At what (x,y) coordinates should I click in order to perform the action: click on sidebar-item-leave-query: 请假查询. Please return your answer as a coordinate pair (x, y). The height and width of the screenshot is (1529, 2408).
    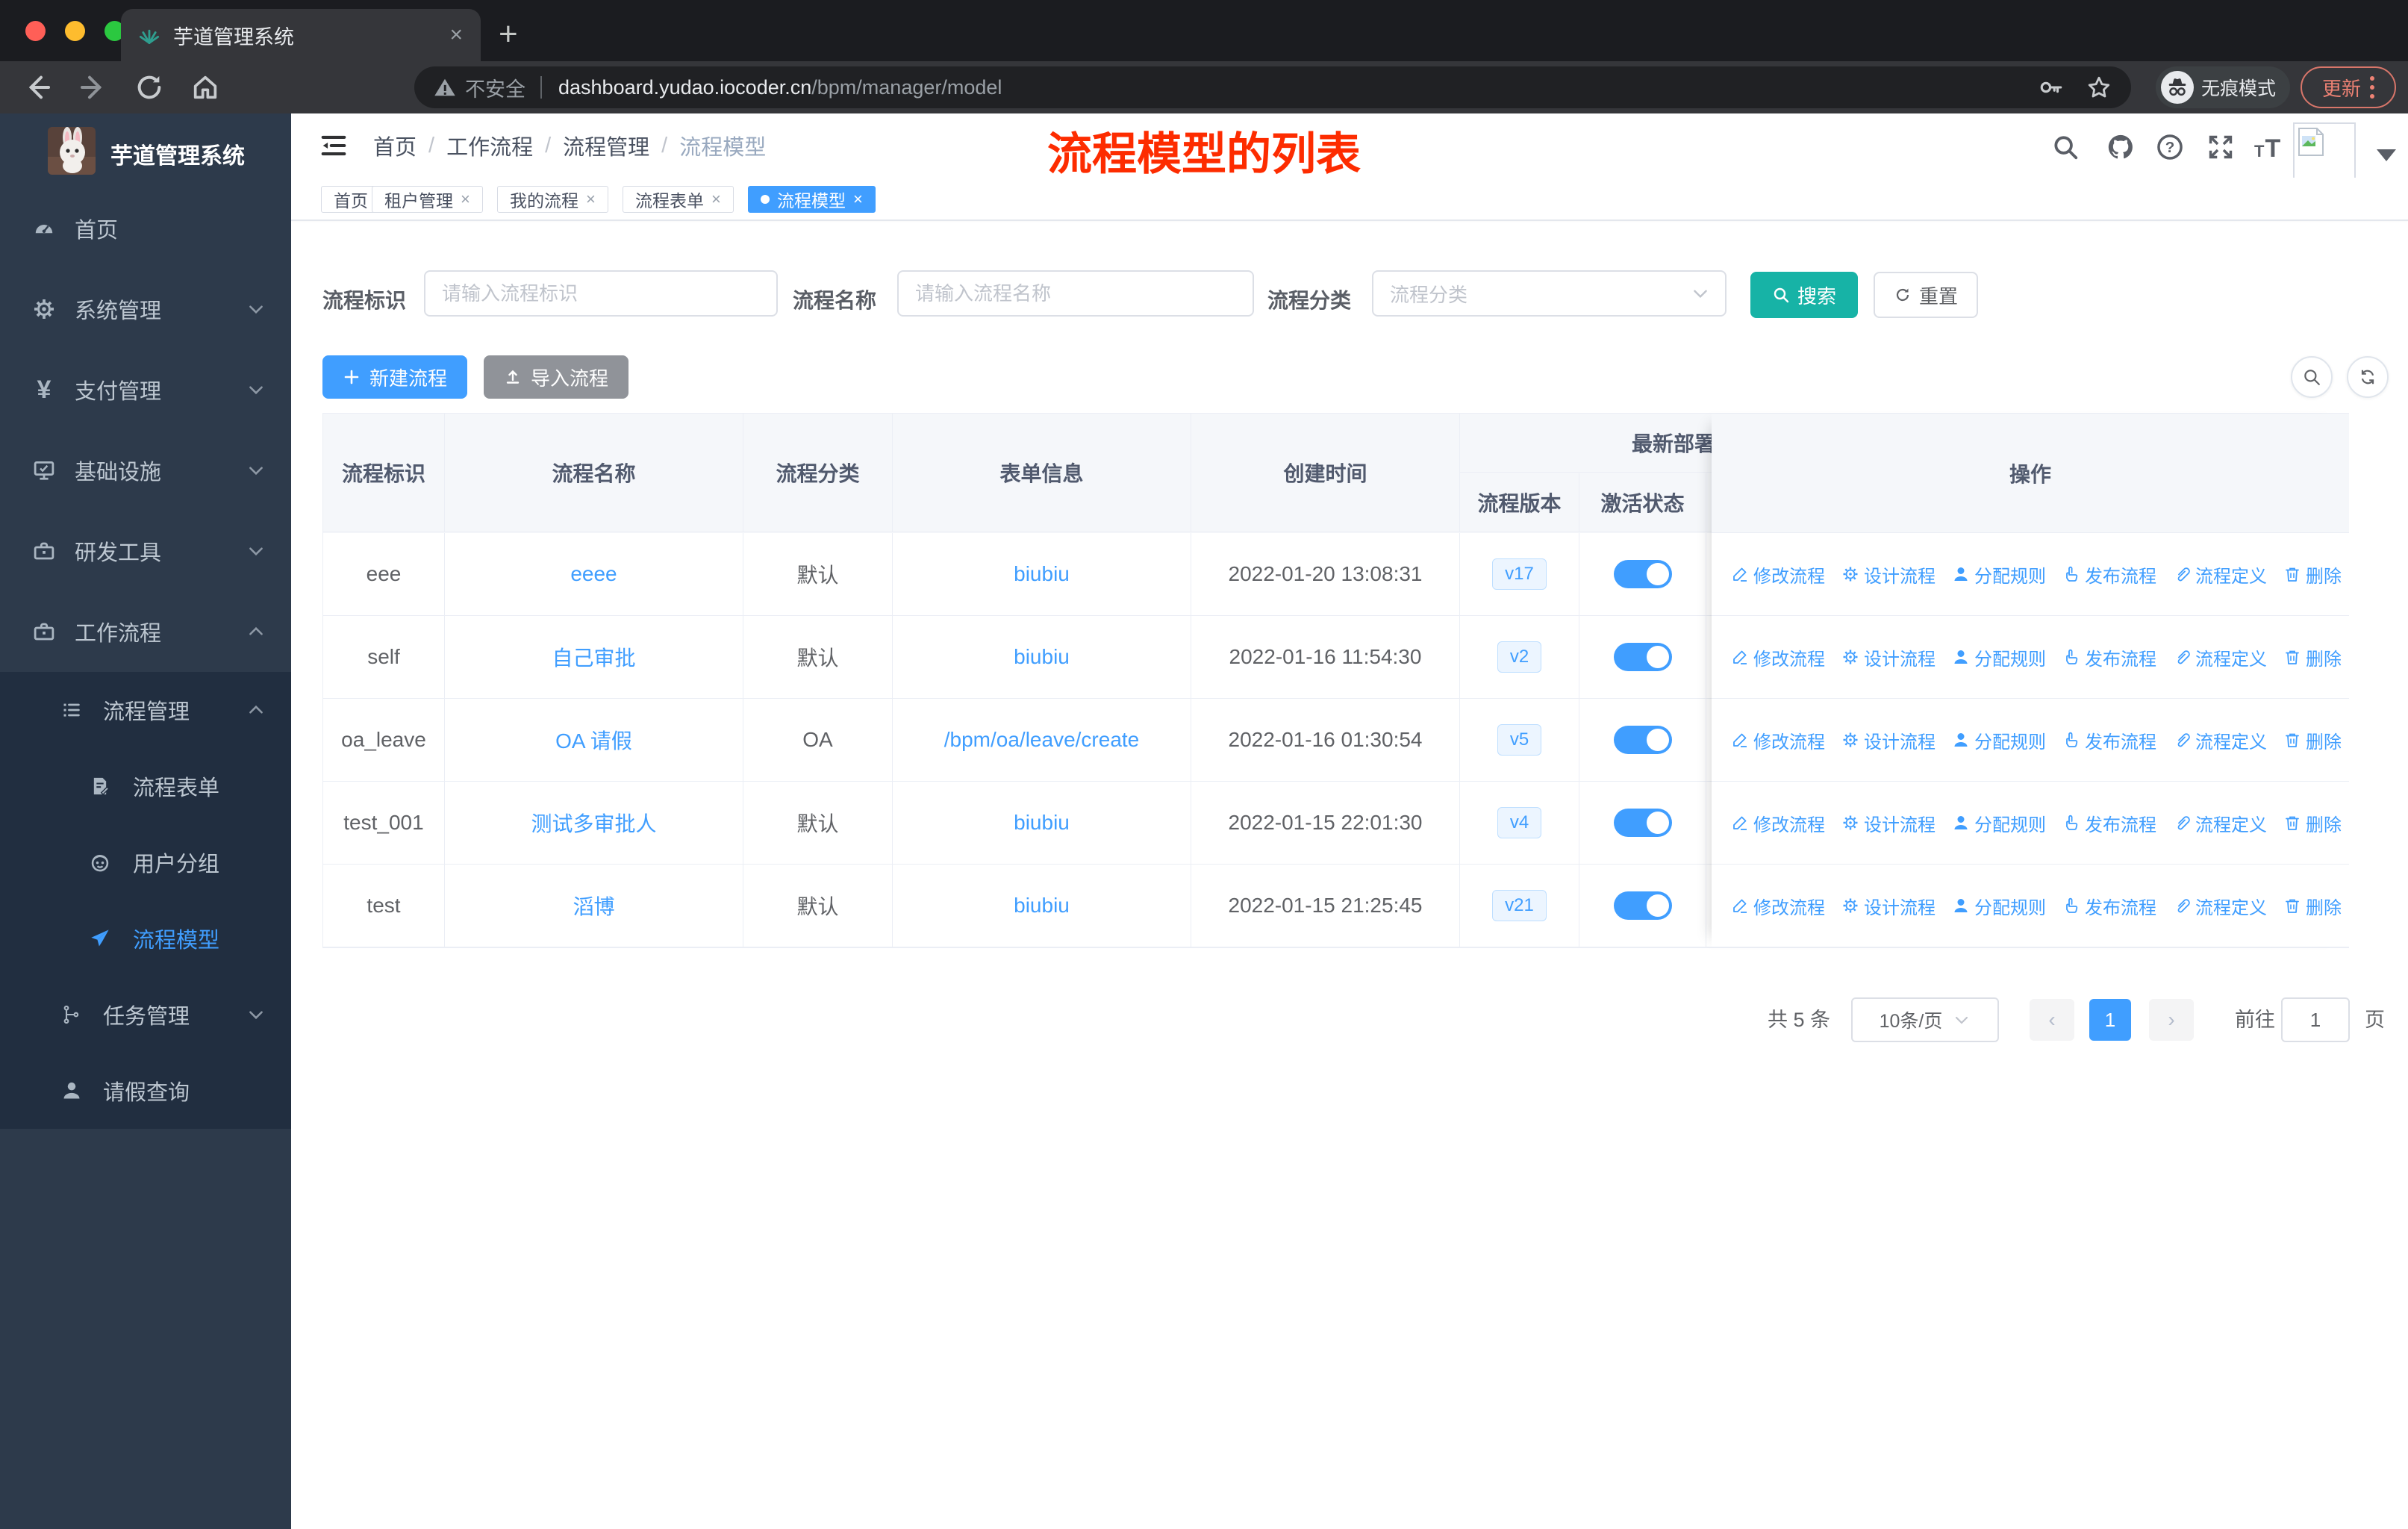
    Looking at the image, I should click on (145, 1091).